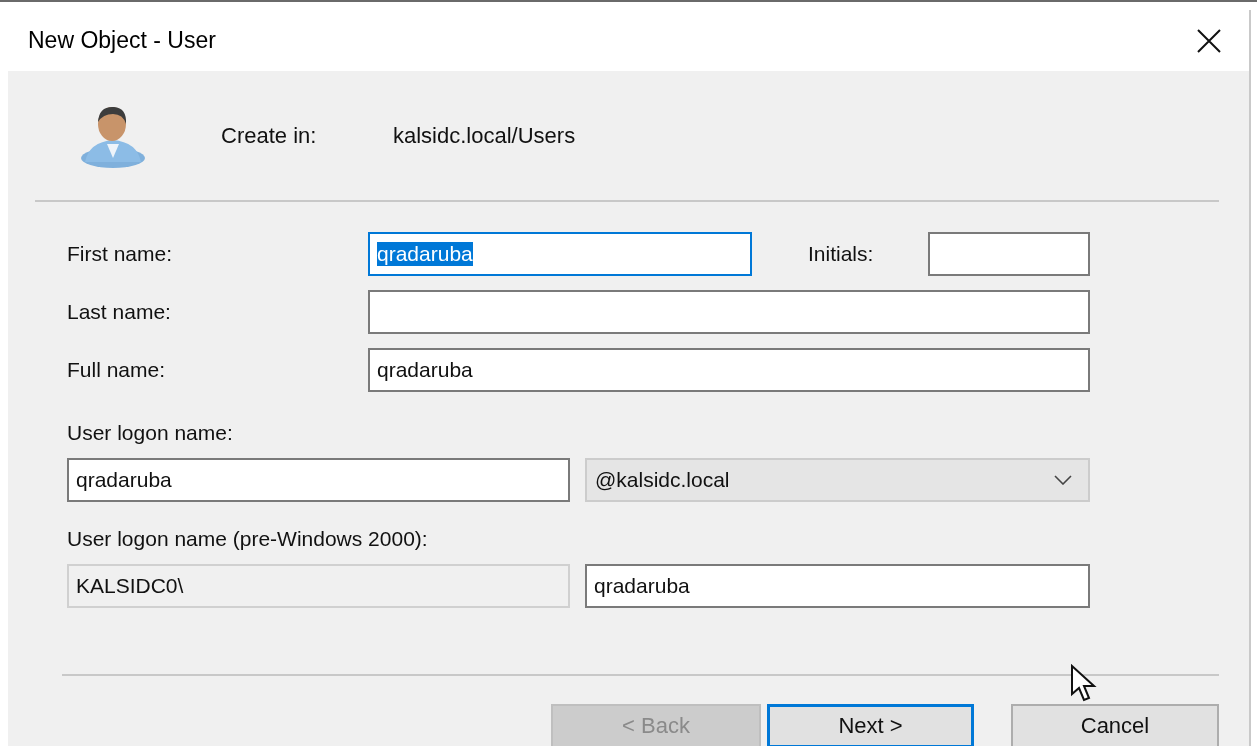 The image size is (1257, 746). Describe the element at coordinates (269, 135) in the screenshot. I see `create-in-label: Create in:` at that location.